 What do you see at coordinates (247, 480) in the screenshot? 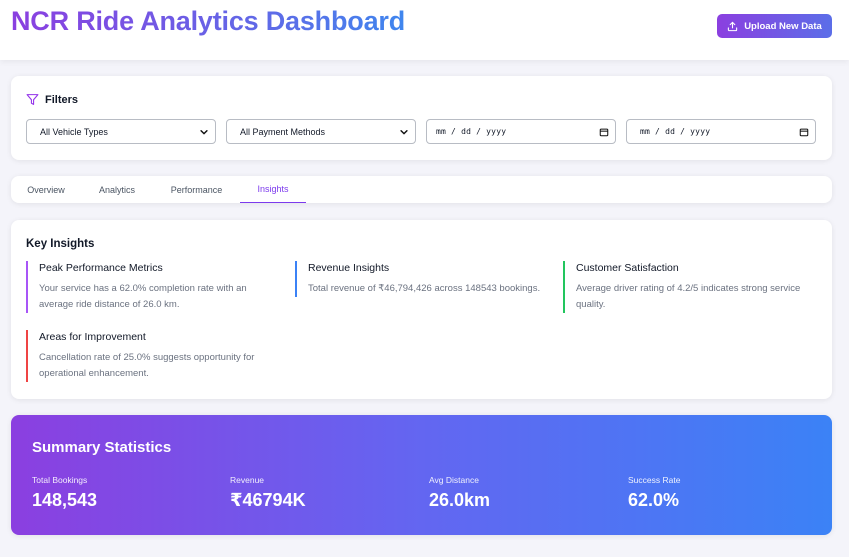
I see `stat-label: Revenue` at bounding box center [247, 480].